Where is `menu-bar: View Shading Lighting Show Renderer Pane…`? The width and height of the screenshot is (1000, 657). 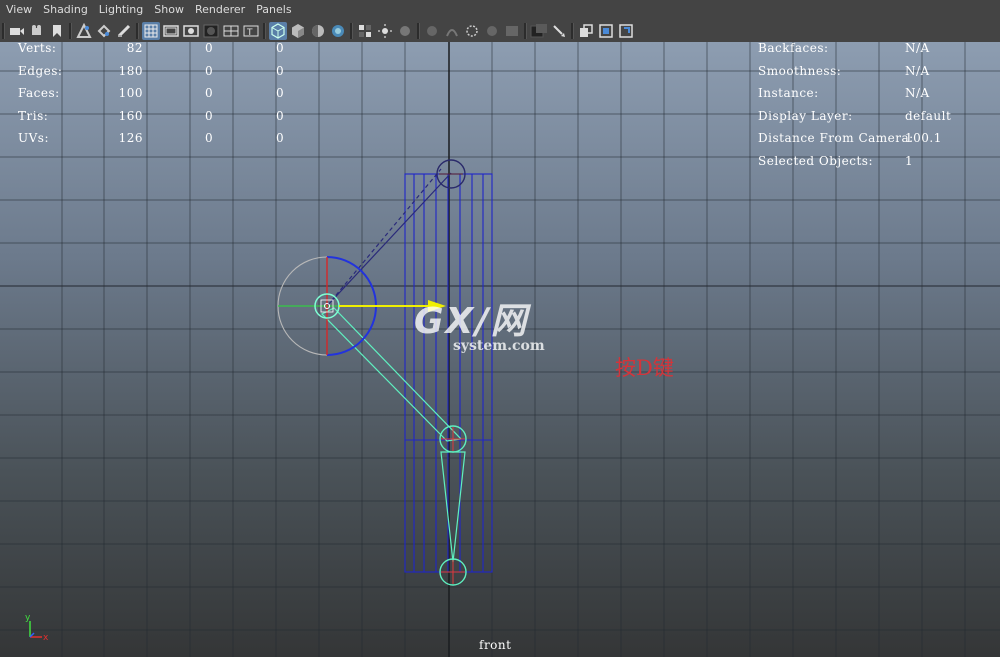 menu-bar: View Shading Lighting Show Renderer Pane… is located at coordinates (500, 10).